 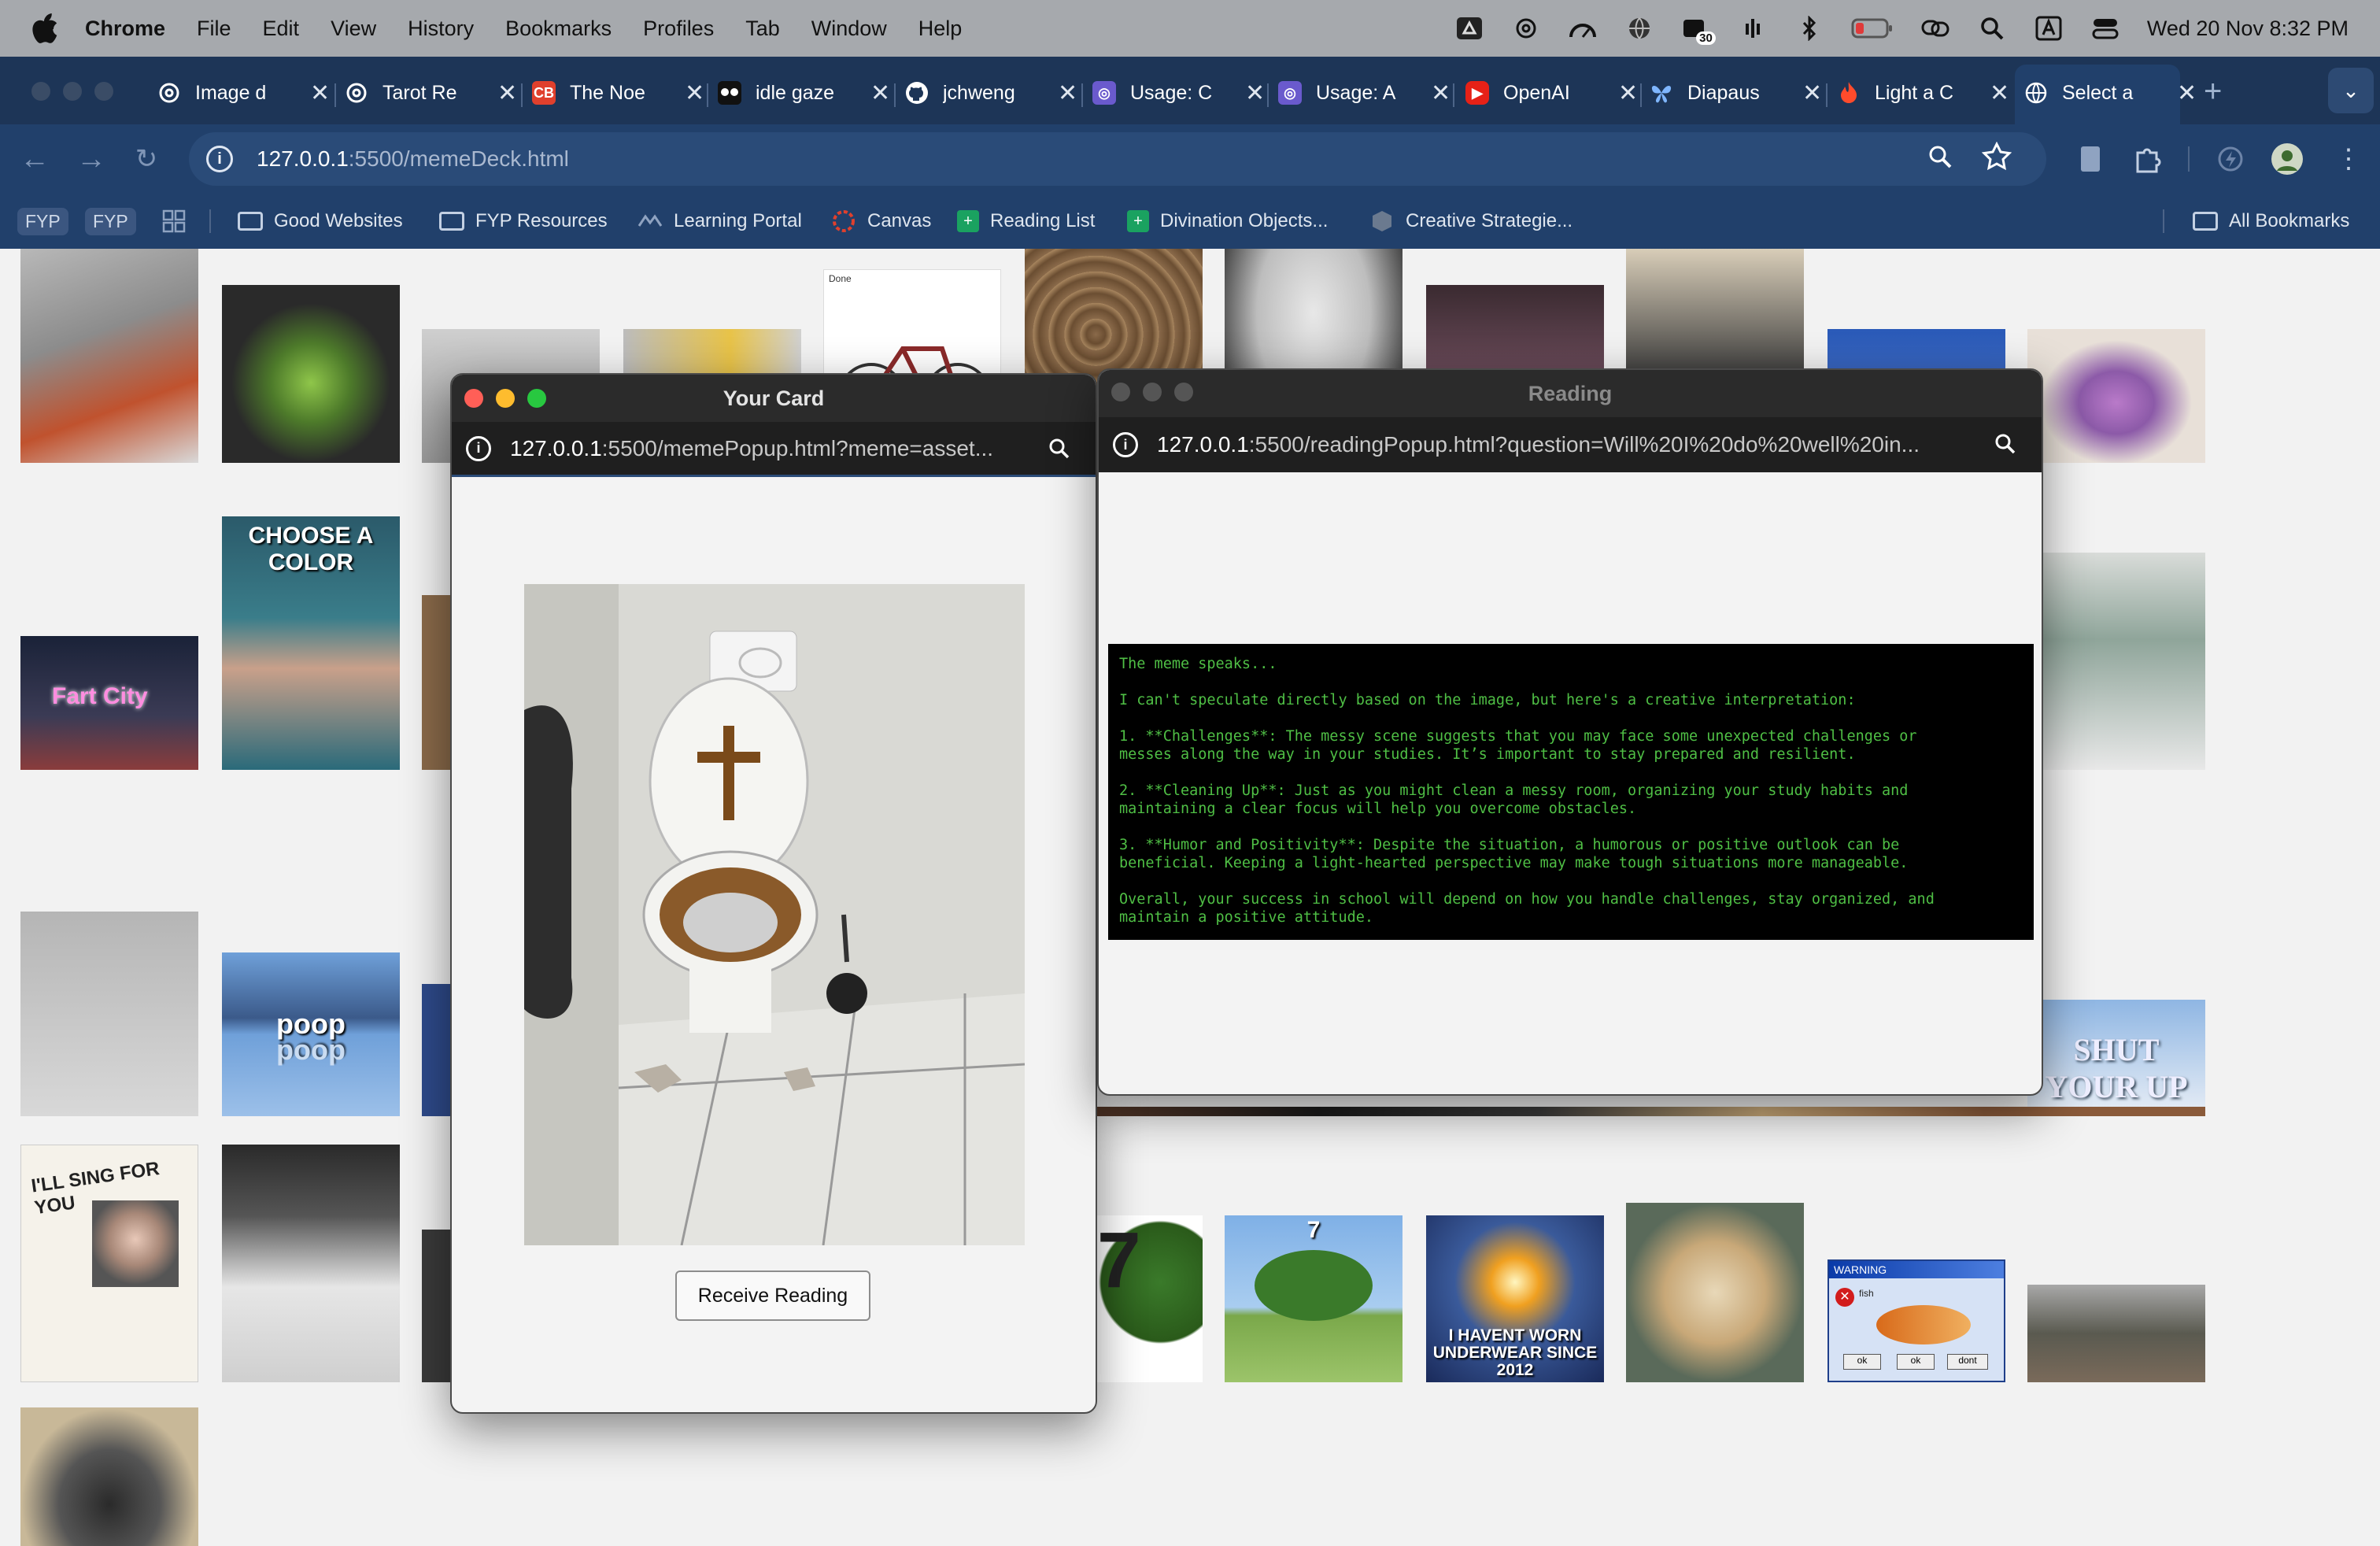 What do you see at coordinates (1651, 1111) in the screenshot?
I see `meme-card-hidden-row` at bounding box center [1651, 1111].